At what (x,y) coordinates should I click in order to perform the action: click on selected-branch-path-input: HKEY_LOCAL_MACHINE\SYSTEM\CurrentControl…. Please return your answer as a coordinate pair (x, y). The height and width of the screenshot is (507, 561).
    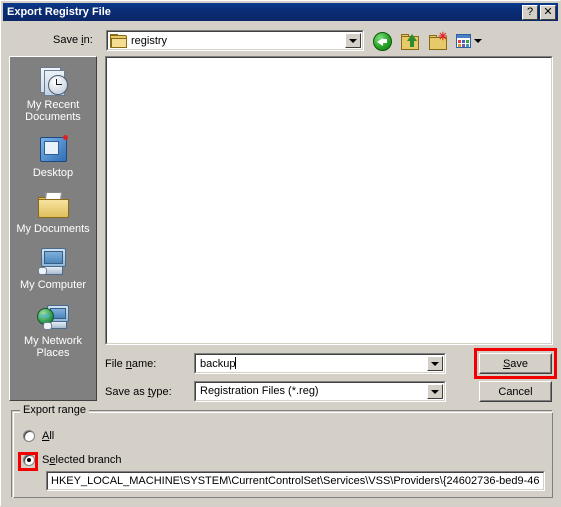
    Looking at the image, I should click on (295, 481).